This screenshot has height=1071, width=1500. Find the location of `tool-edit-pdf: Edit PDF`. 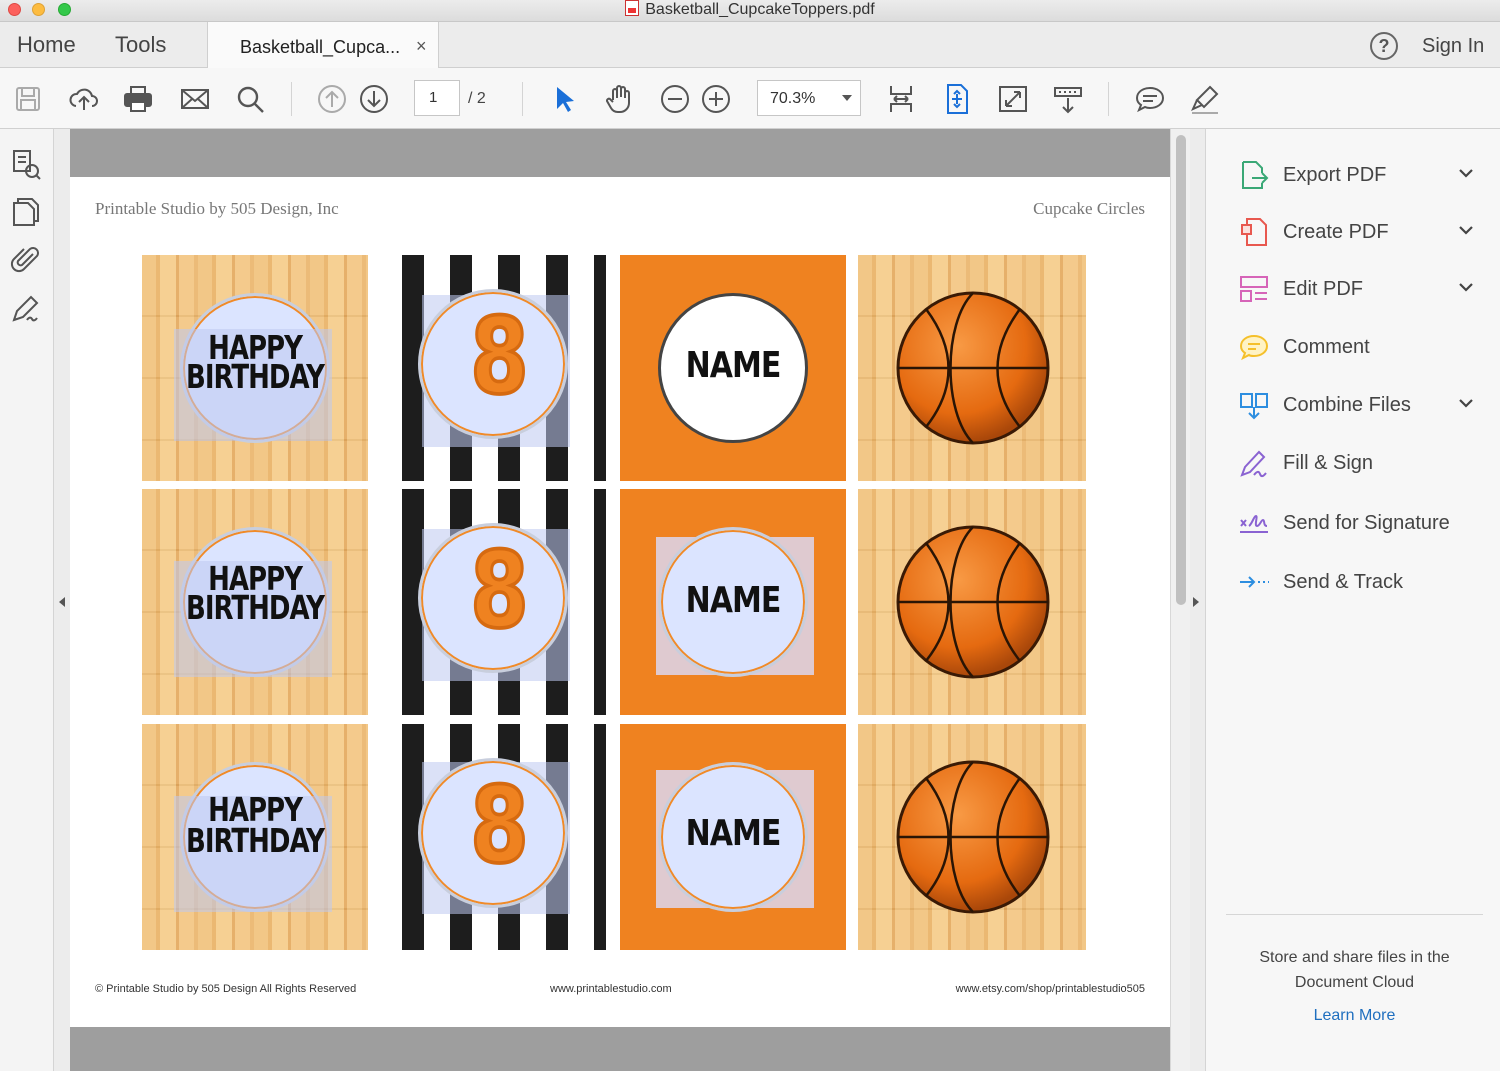

tool-edit-pdf: Edit PDF is located at coordinates (1358, 291).